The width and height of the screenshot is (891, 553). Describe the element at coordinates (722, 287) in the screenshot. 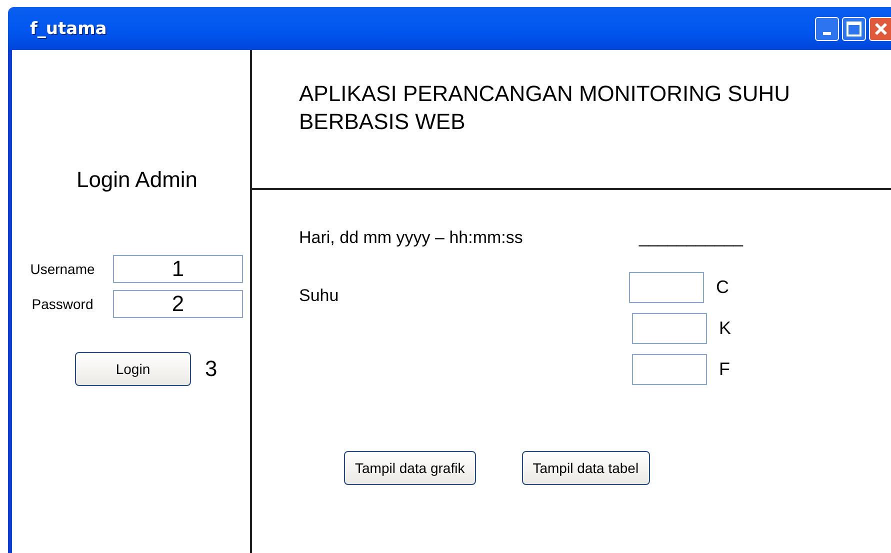

I see `unit-label: C` at that location.